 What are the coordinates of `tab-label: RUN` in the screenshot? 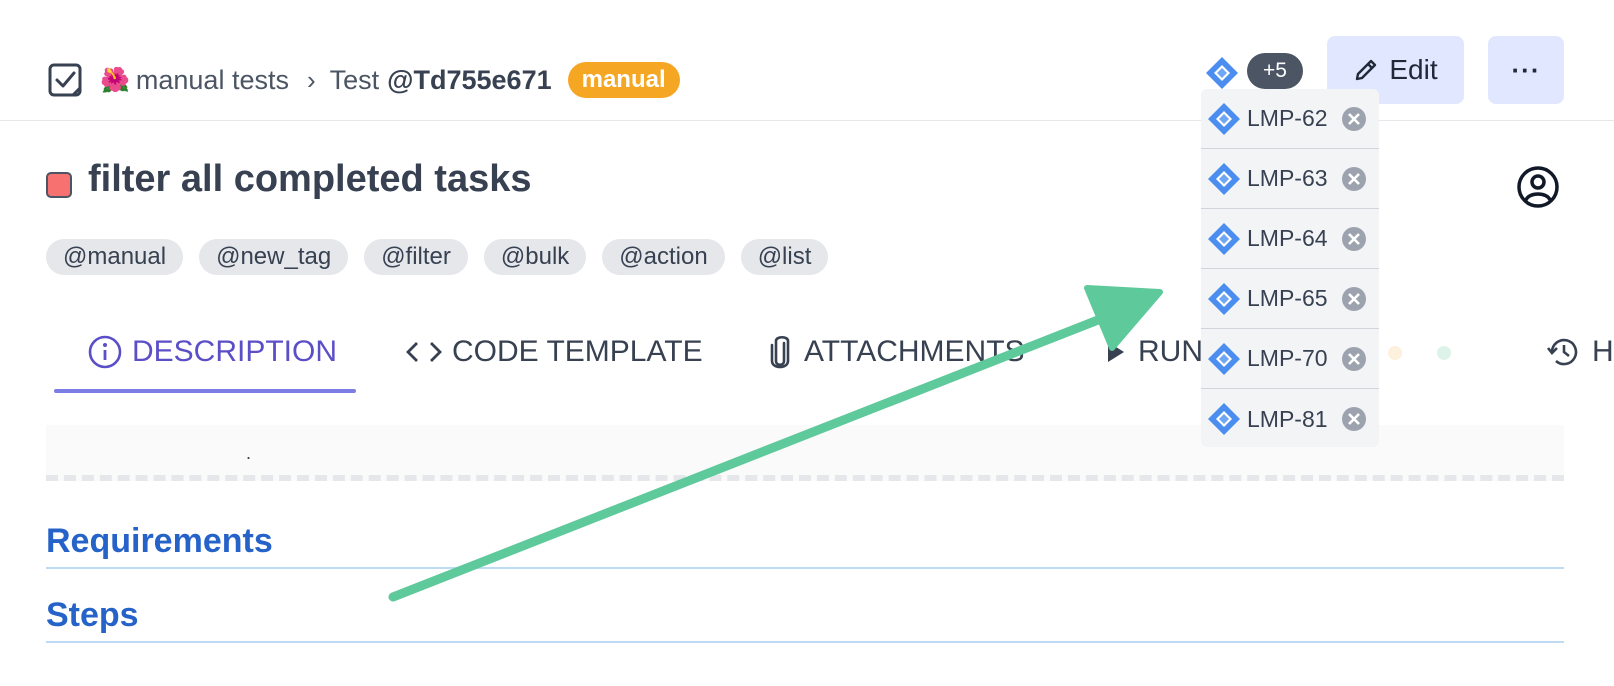 It's located at (1170, 351).